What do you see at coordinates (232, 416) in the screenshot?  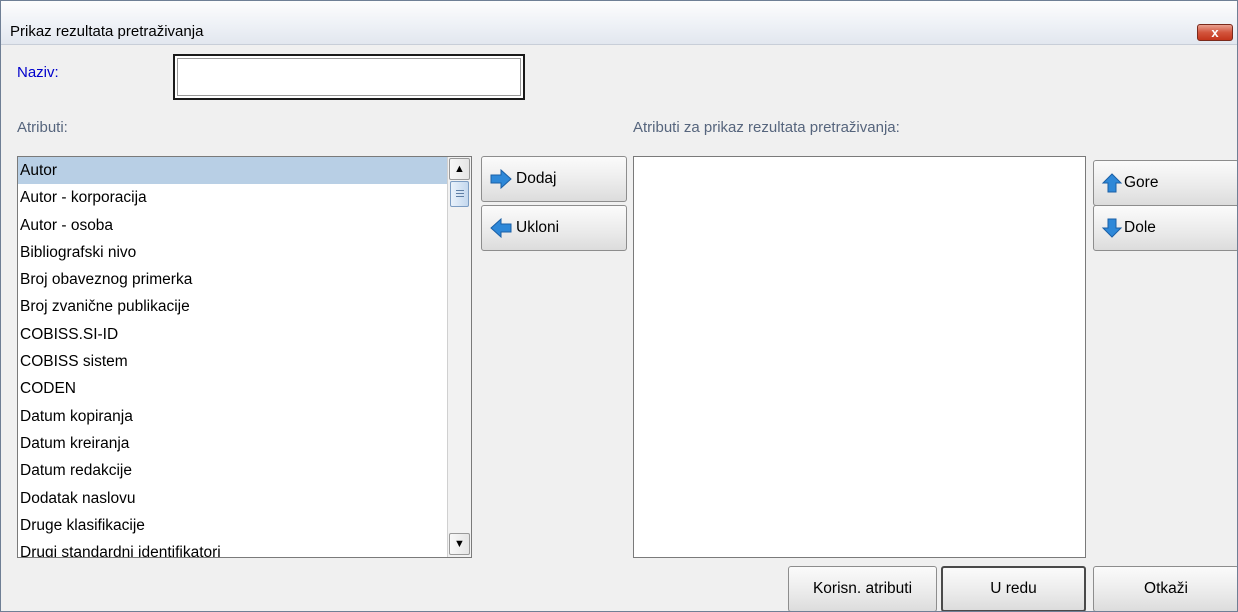 I see `list-item: Datum kopiranja` at bounding box center [232, 416].